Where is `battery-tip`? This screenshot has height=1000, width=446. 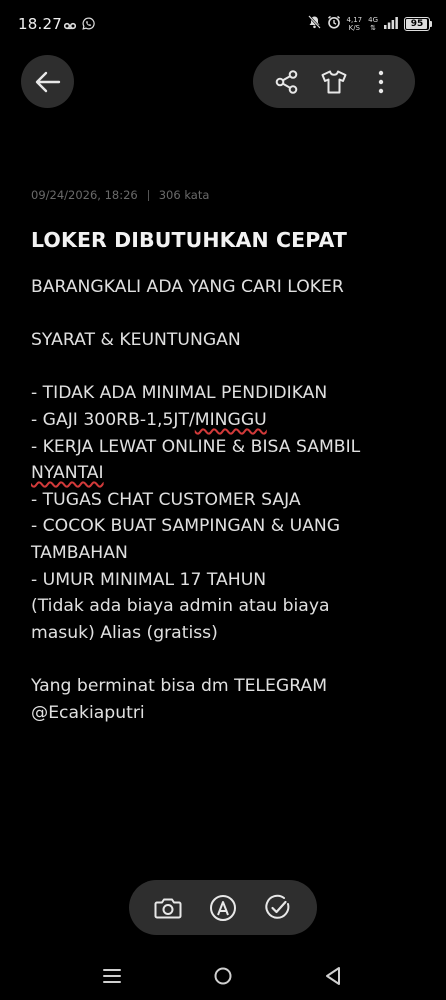
battery-tip is located at coordinates (431, 23).